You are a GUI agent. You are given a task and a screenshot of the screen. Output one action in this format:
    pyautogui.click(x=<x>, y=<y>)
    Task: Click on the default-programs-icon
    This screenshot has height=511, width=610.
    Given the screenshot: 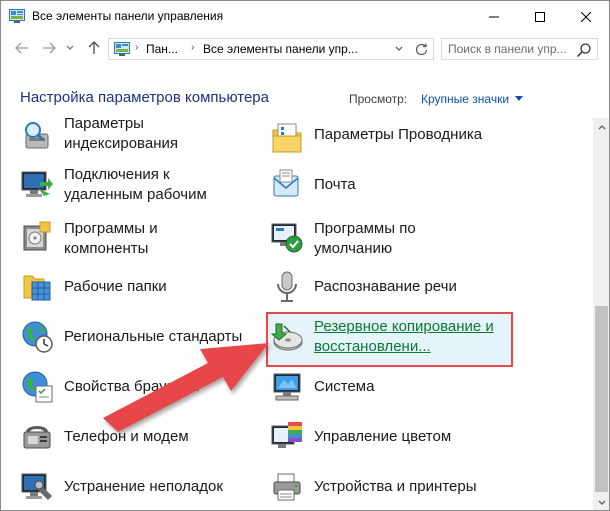 What is the action you would take?
    pyautogui.click(x=287, y=238)
    